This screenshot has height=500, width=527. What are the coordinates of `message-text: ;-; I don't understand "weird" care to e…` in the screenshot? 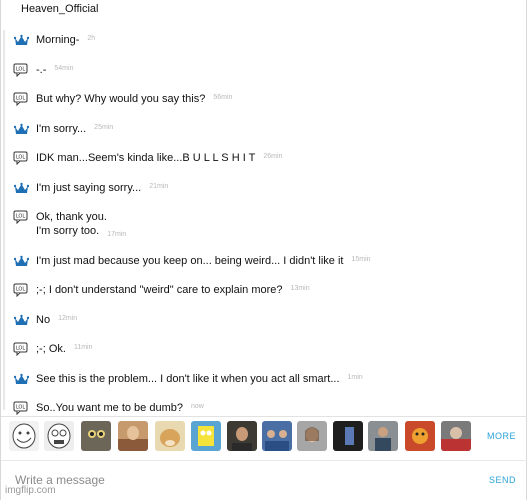 It's located at (159, 290).